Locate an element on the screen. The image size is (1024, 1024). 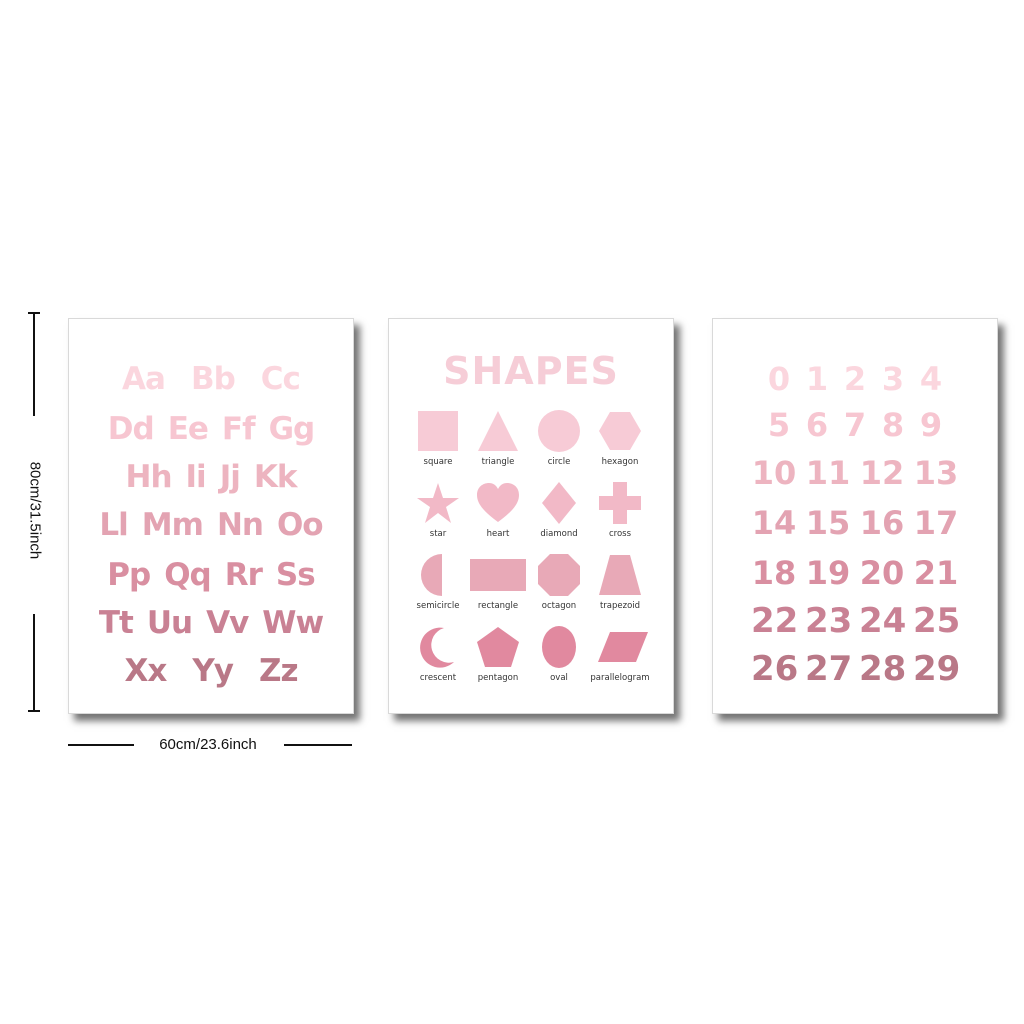
number-glyph: 27 is located at coordinates (829, 669).